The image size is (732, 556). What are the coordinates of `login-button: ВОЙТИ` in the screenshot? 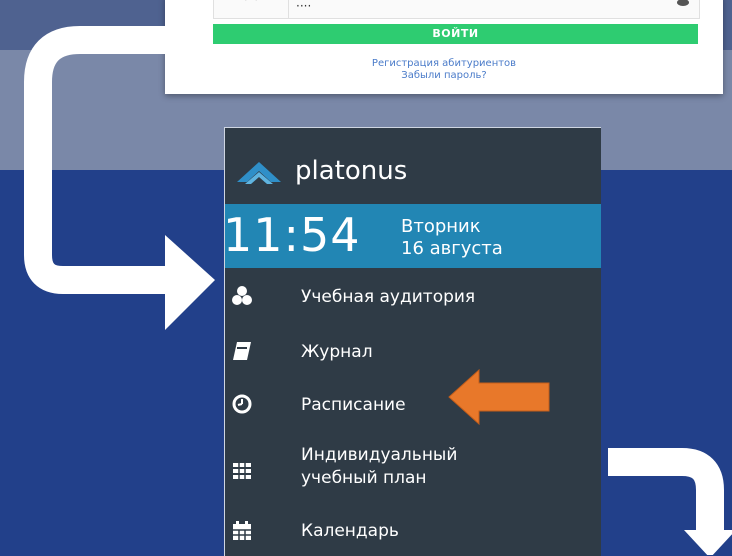 It's located at (455, 34).